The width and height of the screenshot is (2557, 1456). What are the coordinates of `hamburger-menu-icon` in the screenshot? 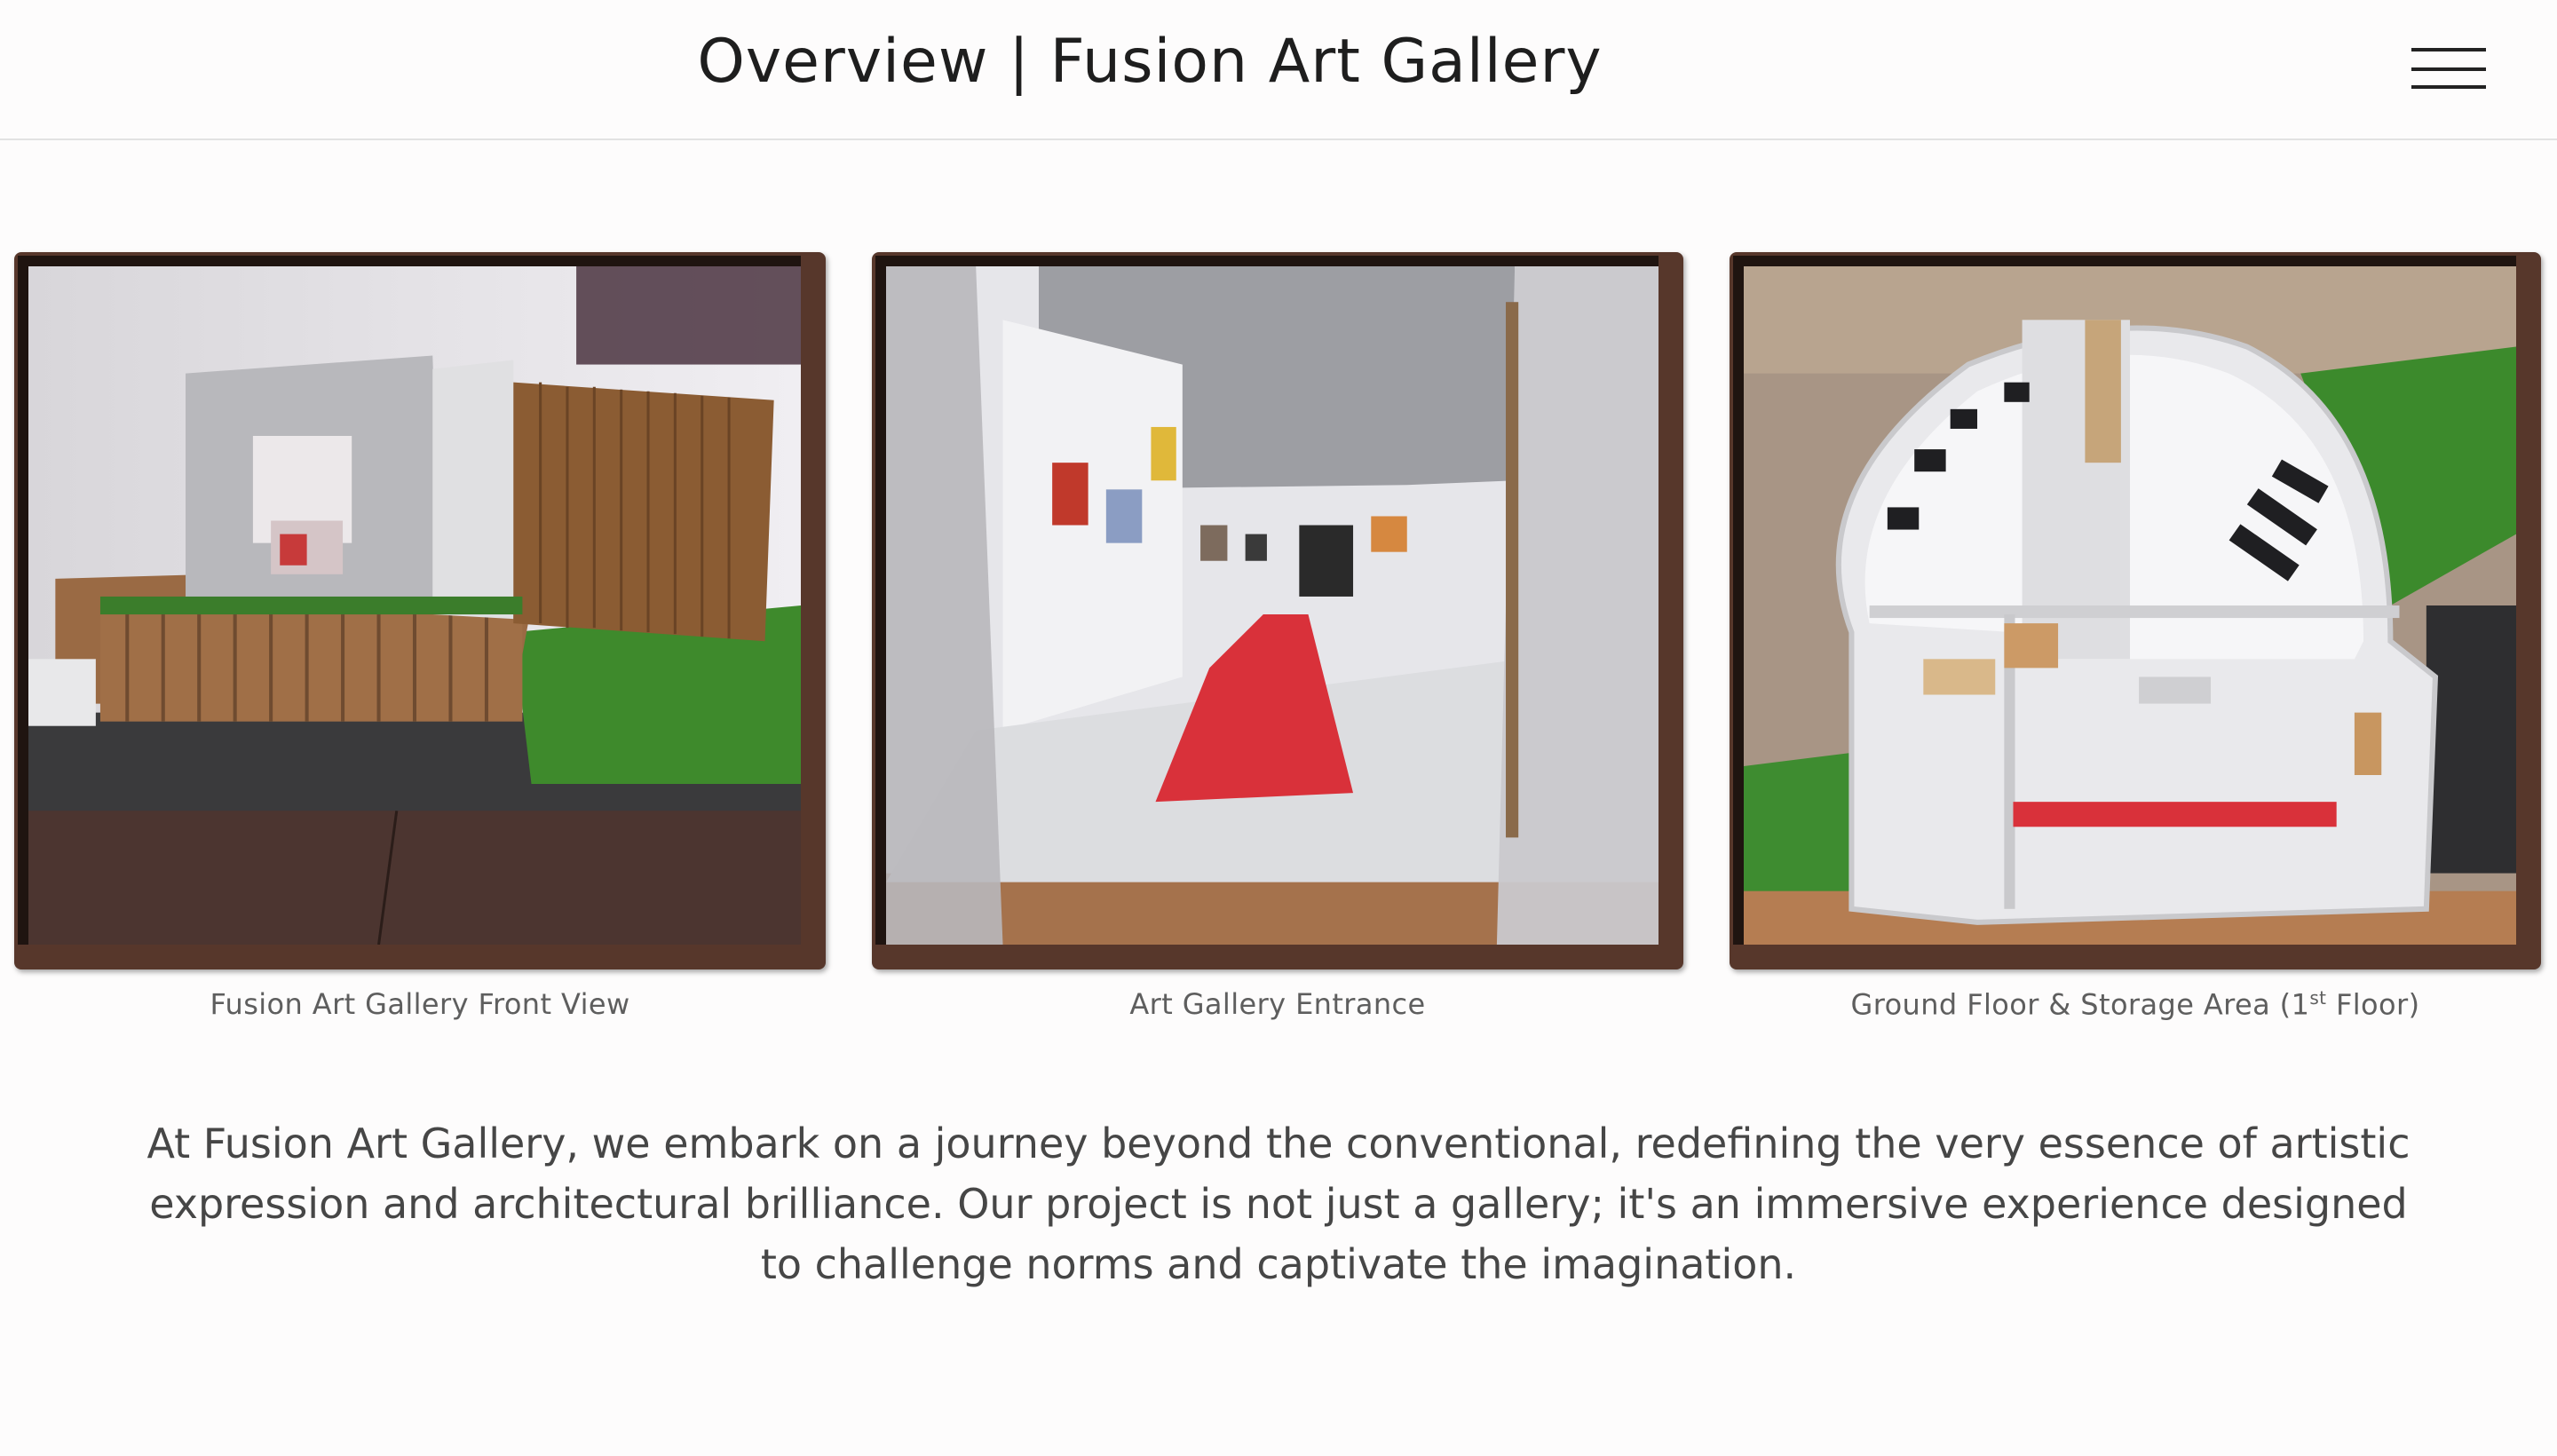 It's located at (2448, 67).